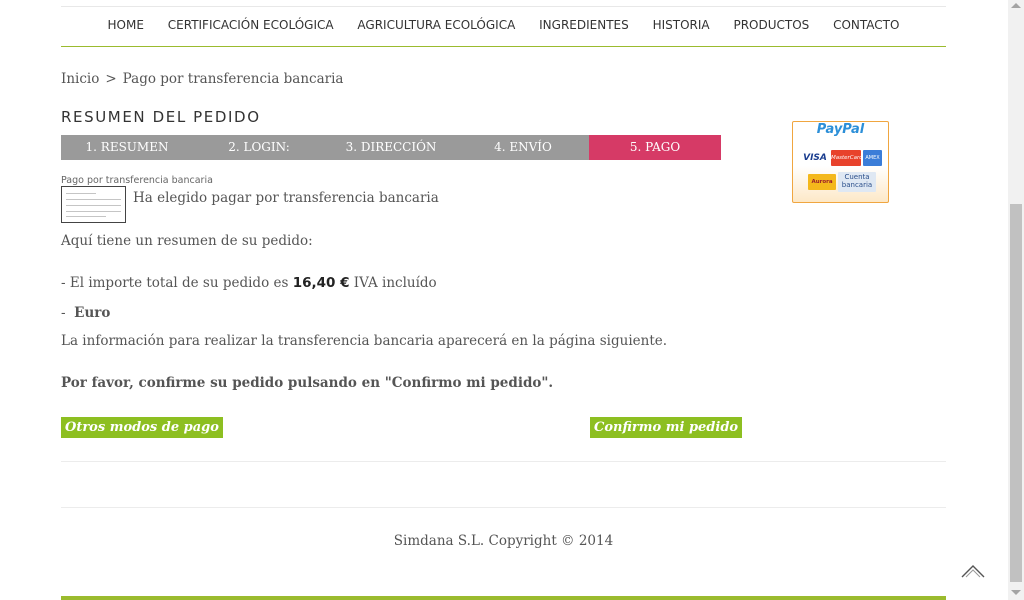 The height and width of the screenshot is (600, 1024). What do you see at coordinates (840, 129) in the screenshot?
I see `paypal-logo: PayPal` at bounding box center [840, 129].